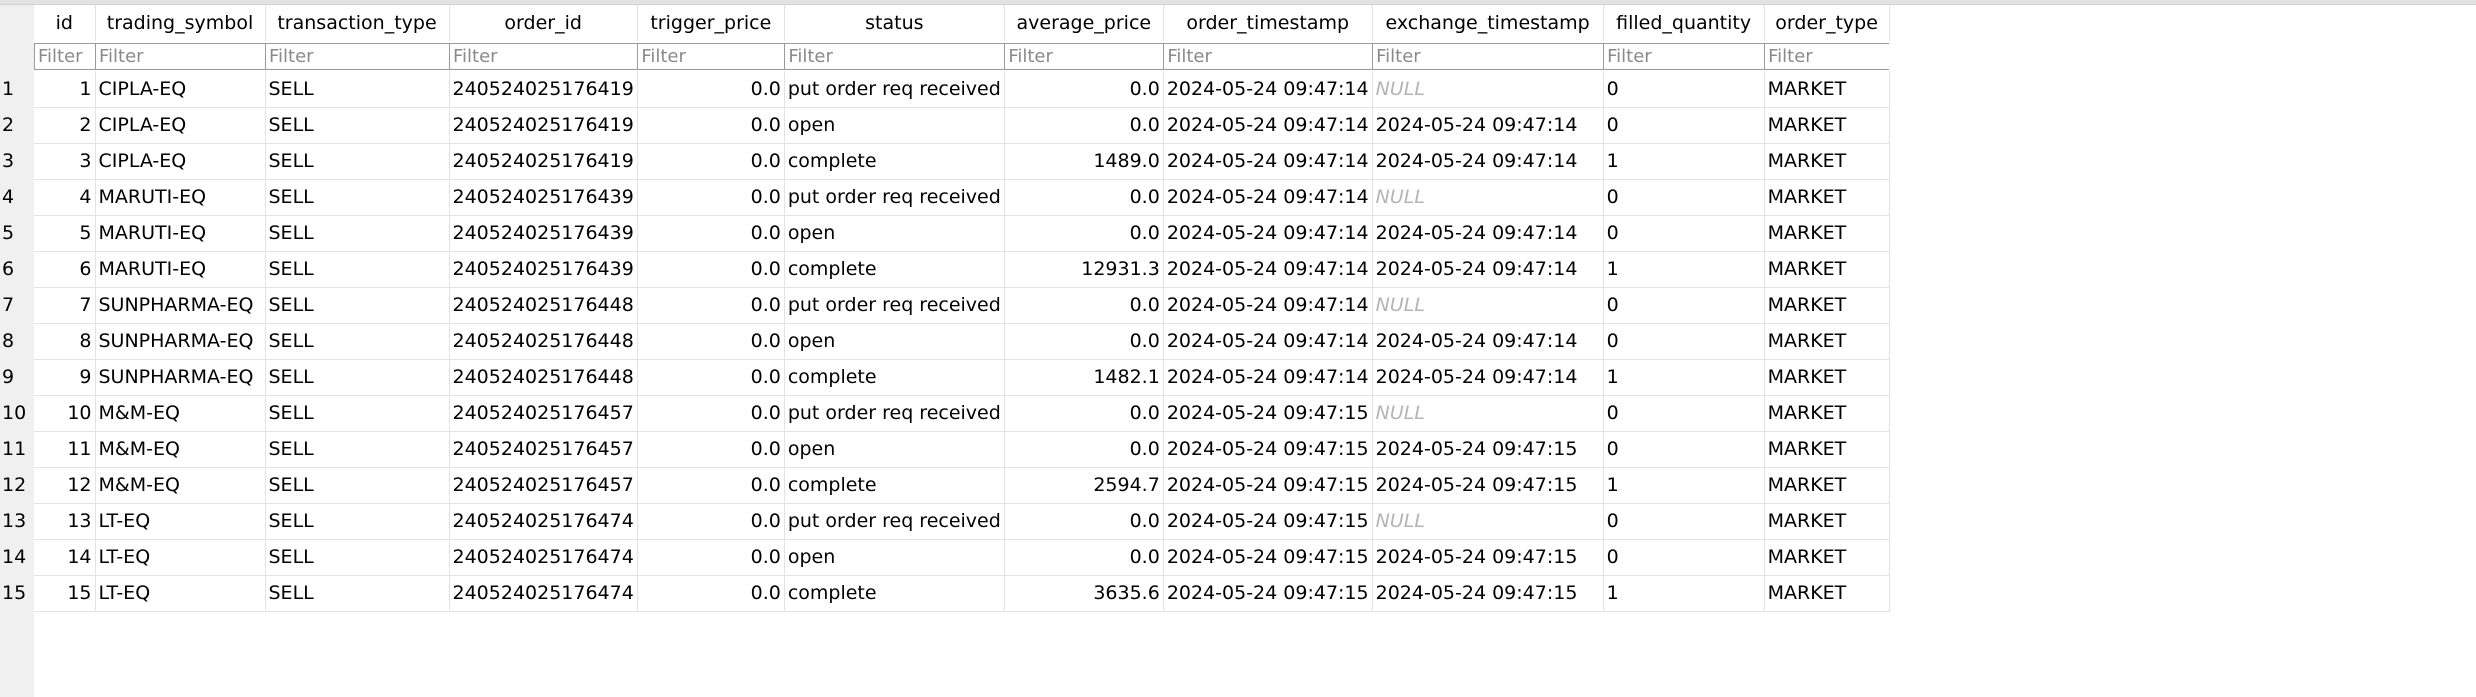 The image size is (2476, 697). I want to click on column-header-exchange-timestamp: exchange_timestamp, so click(1488, 23).